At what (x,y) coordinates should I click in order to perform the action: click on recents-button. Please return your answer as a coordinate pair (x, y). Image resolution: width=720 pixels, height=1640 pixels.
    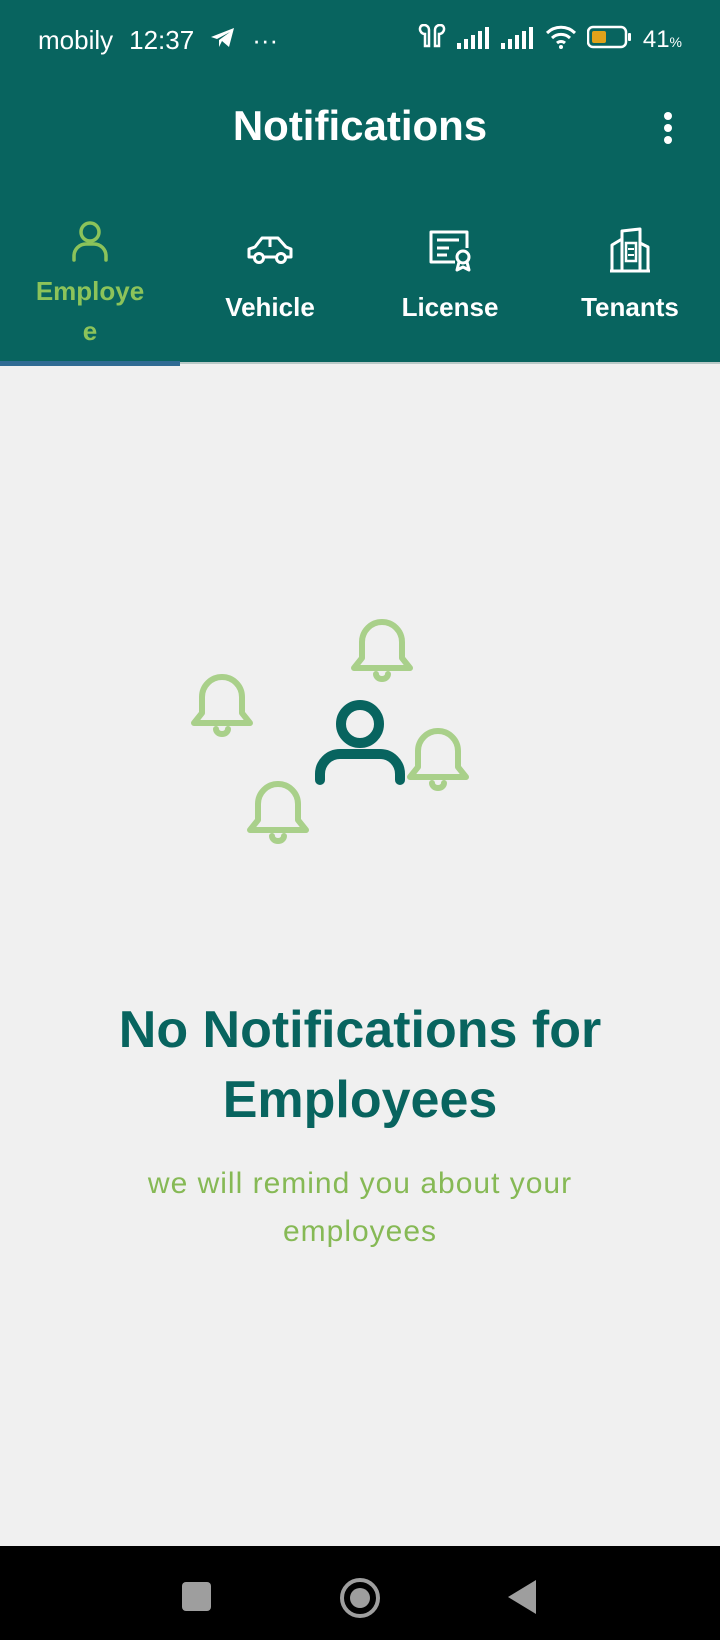
    Looking at the image, I should click on (196, 1596).